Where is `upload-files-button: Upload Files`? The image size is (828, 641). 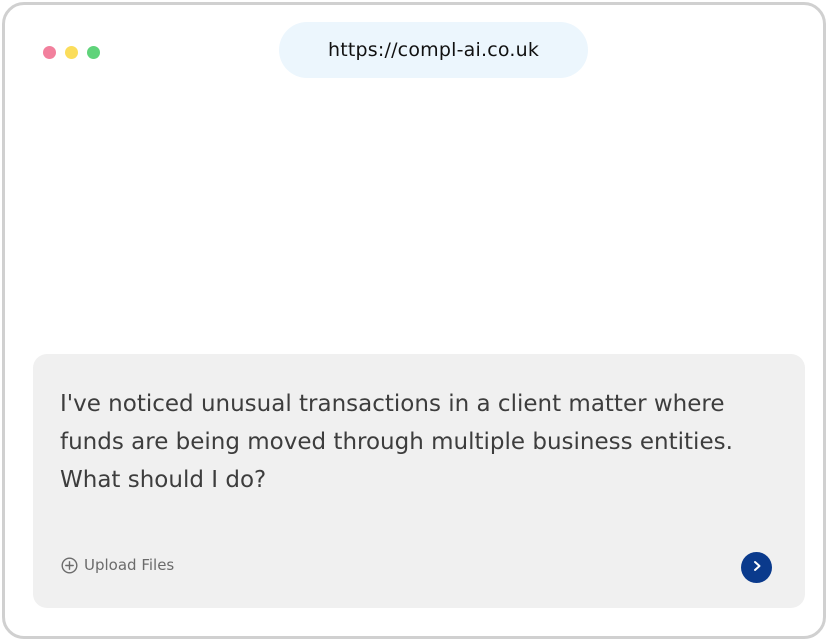 upload-files-button: Upload Files is located at coordinates (117, 565).